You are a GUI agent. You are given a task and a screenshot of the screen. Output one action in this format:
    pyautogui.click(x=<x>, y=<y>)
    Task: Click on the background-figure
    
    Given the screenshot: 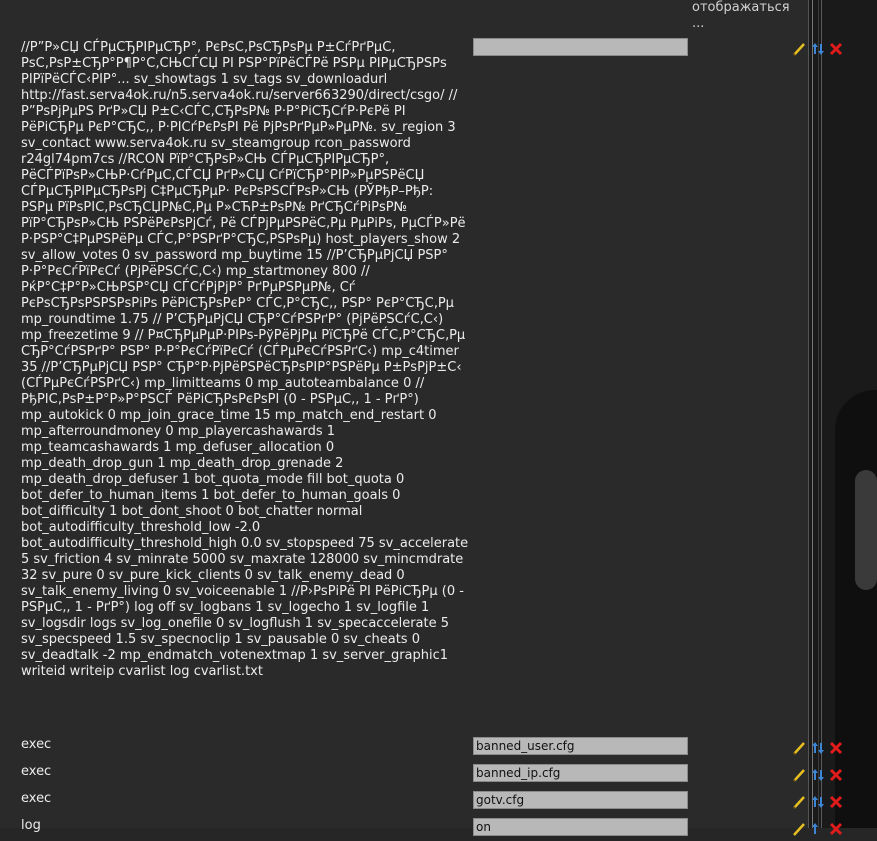 What is the action you would take?
    pyautogui.click(x=856, y=609)
    